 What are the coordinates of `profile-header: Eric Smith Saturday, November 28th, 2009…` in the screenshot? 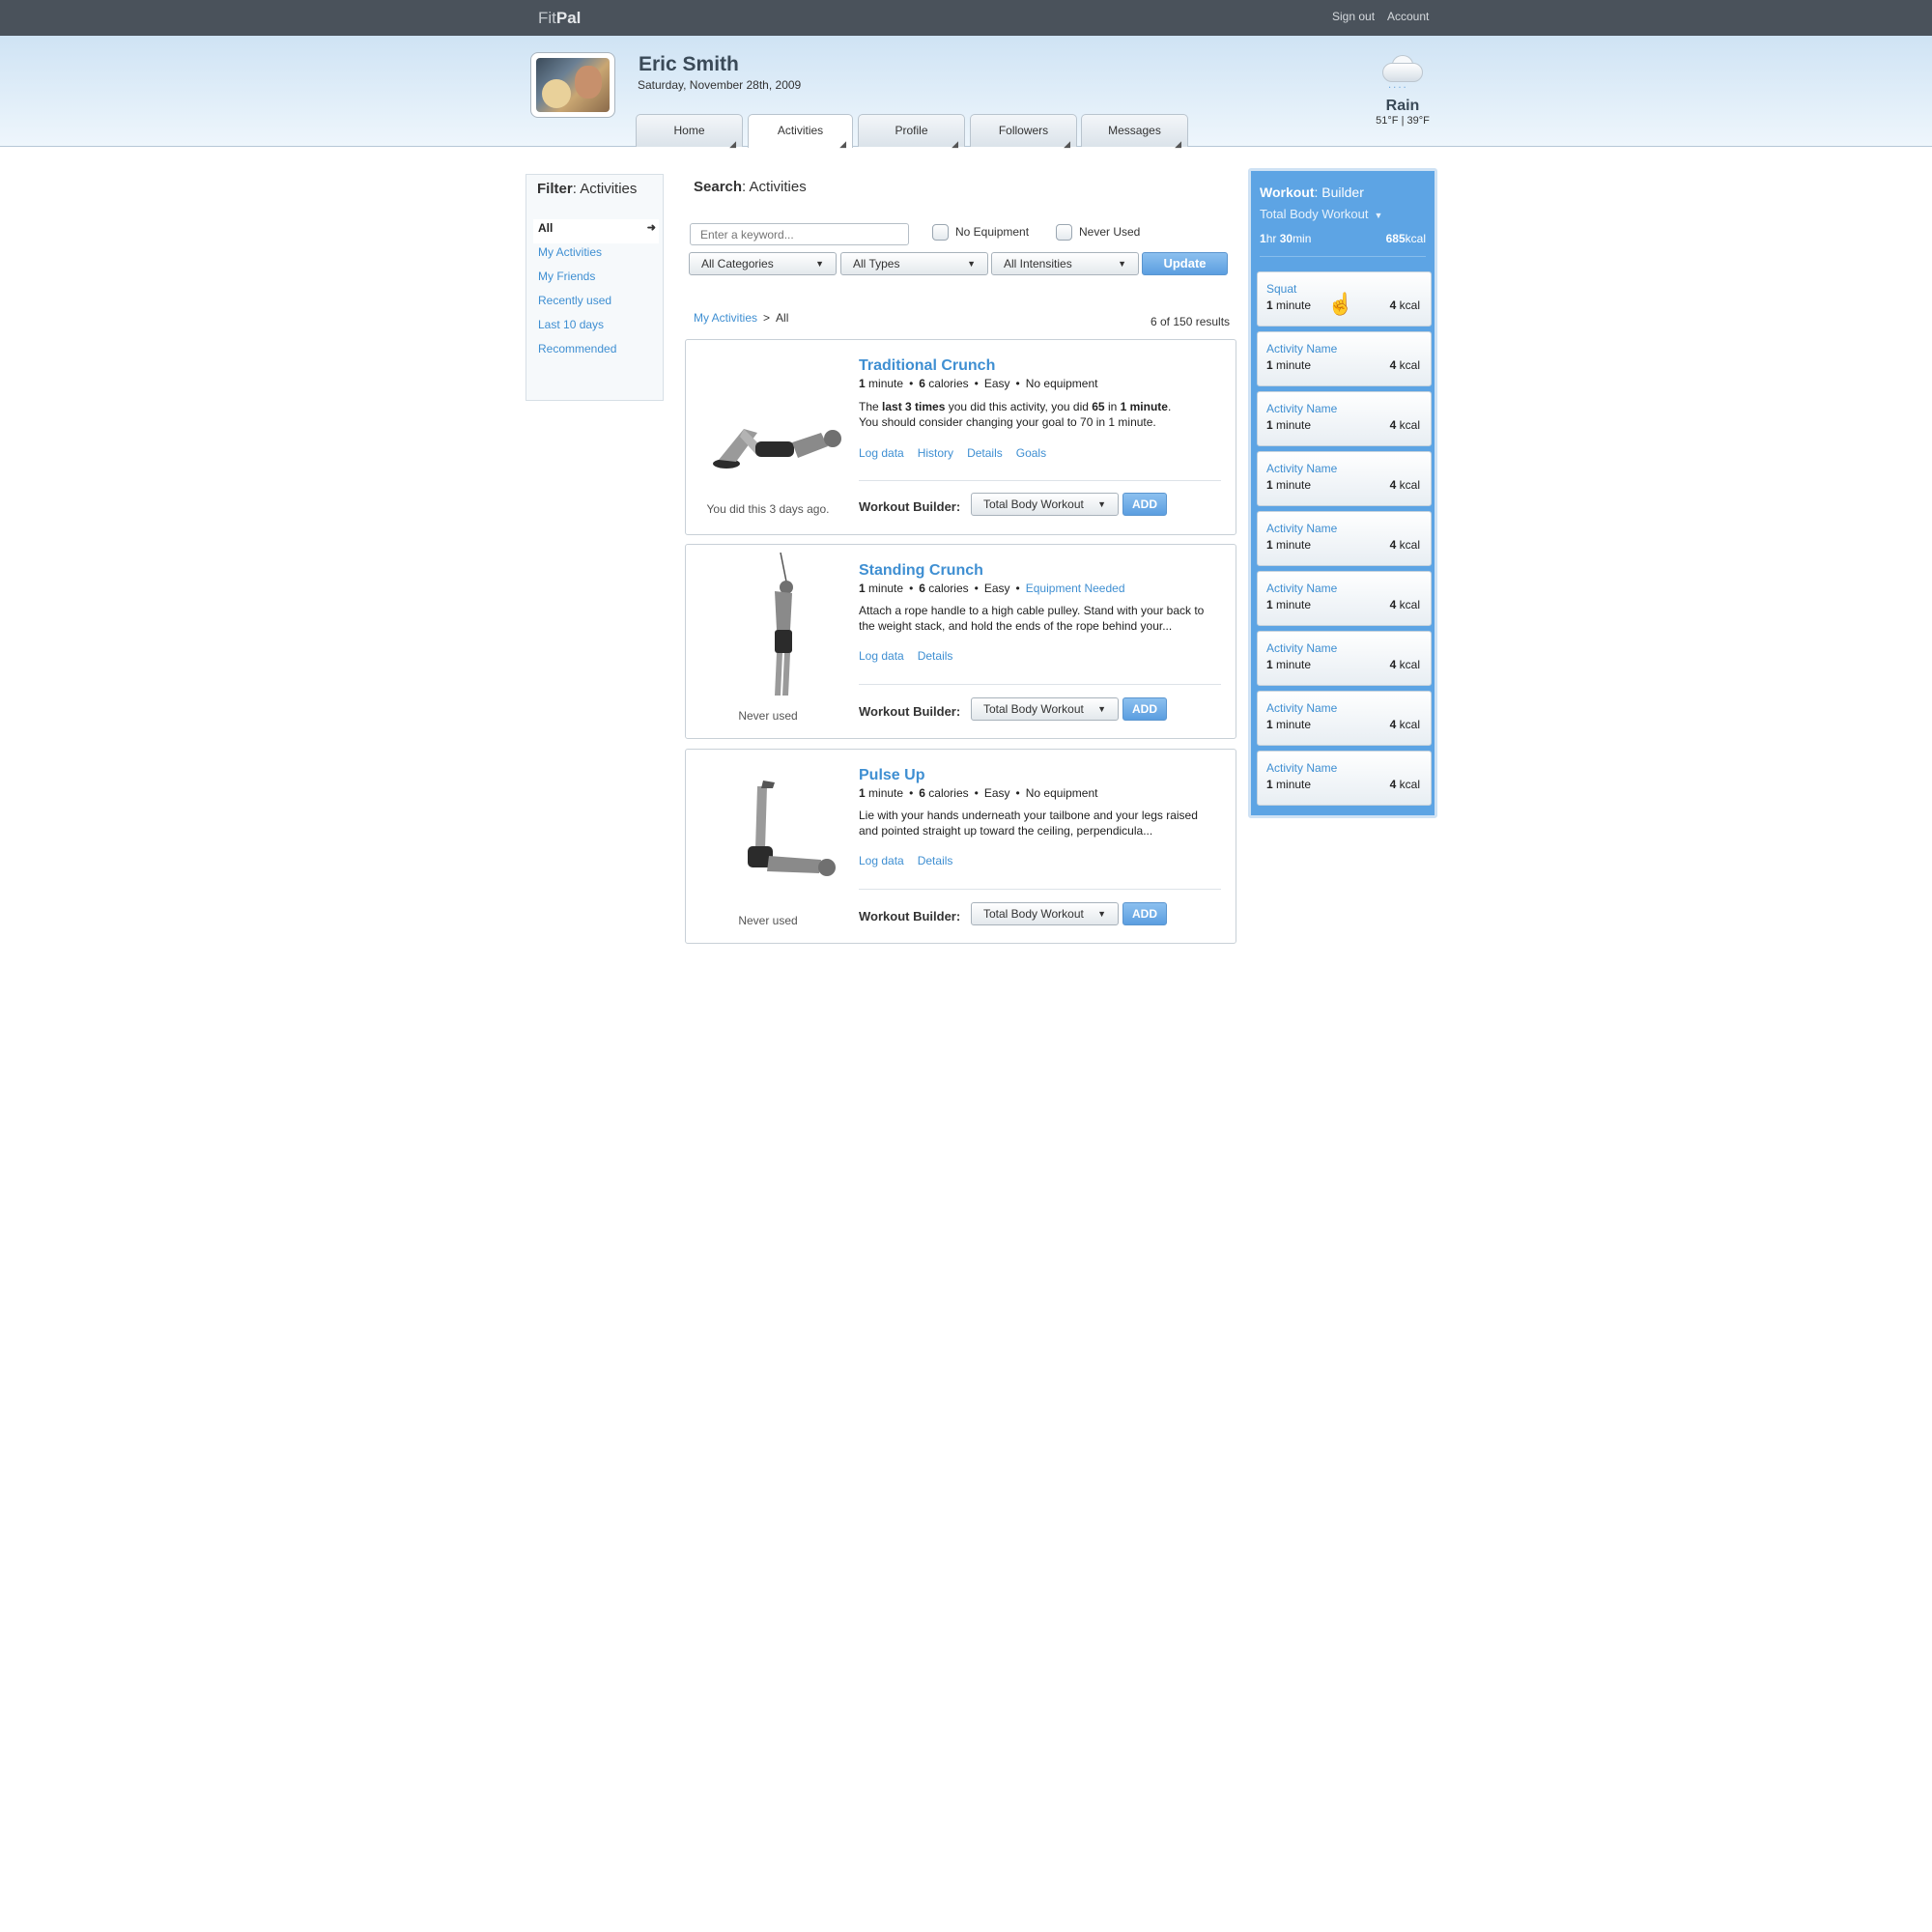 It's located at (966, 92).